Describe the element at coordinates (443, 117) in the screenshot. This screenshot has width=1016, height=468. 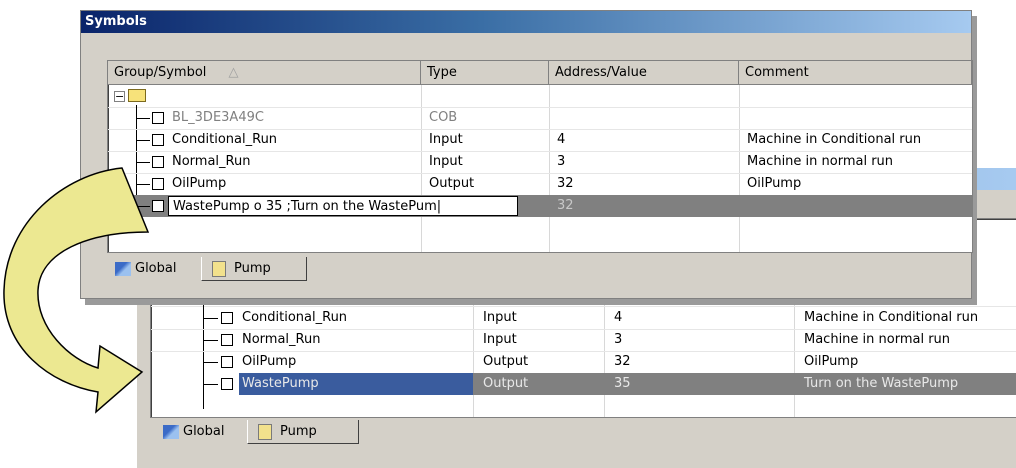
I see `symbol-type: COB` at that location.